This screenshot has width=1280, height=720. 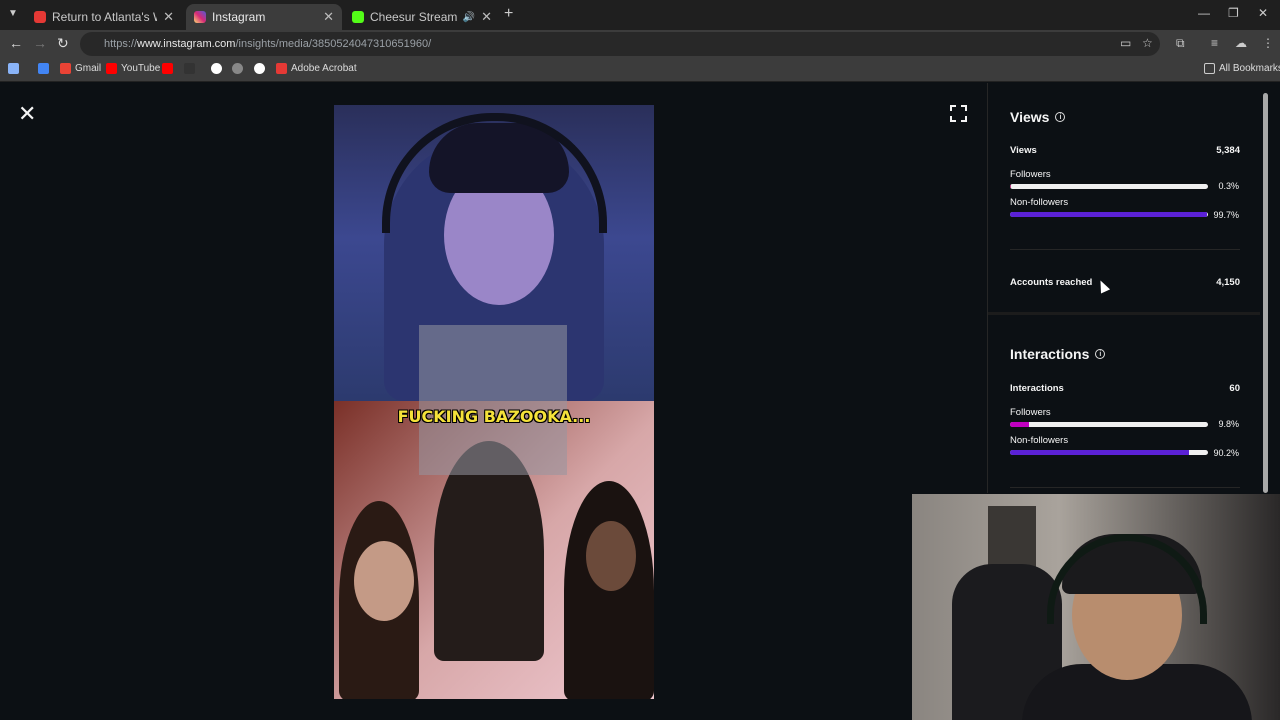 What do you see at coordinates (1233, 13) in the screenshot?
I see `restore-icon: ❐` at bounding box center [1233, 13].